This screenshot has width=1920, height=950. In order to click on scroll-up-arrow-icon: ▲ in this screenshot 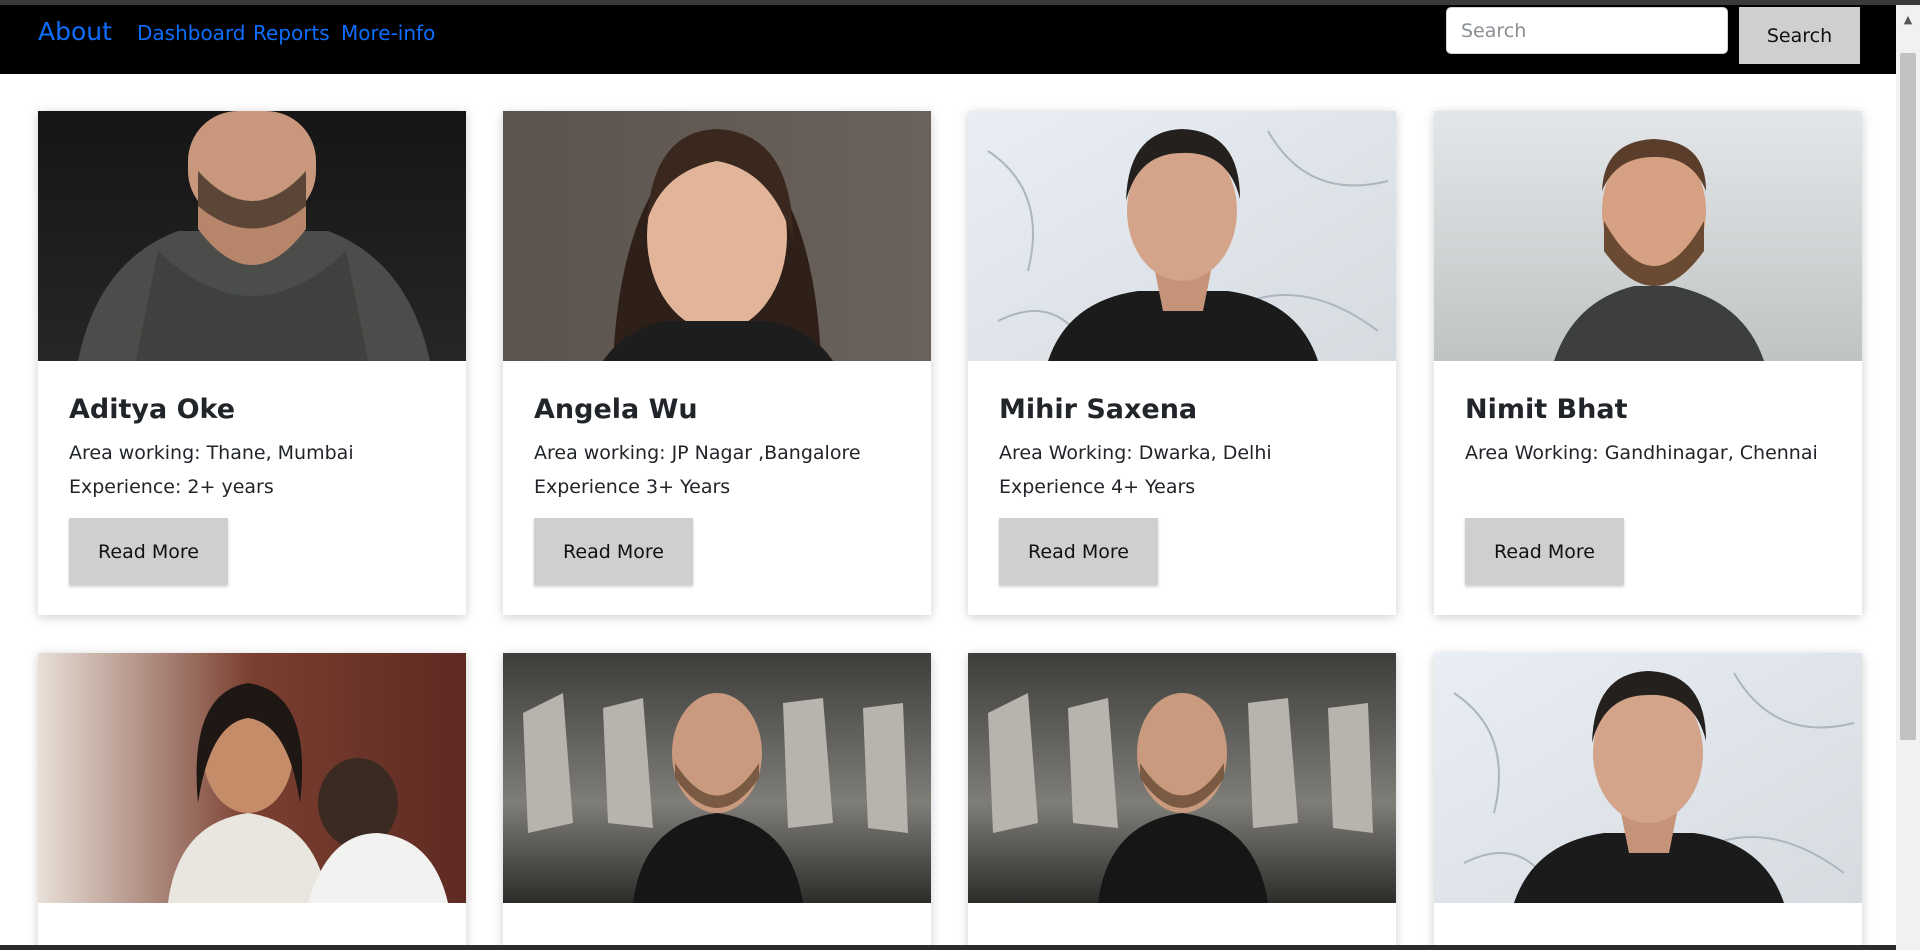, I will do `click(1908, 23)`.